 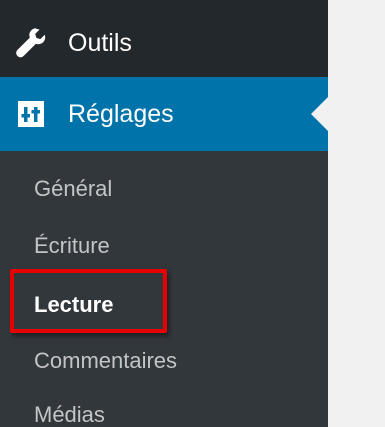 I want to click on menu-item-reglages: Réglages, so click(x=164, y=114).